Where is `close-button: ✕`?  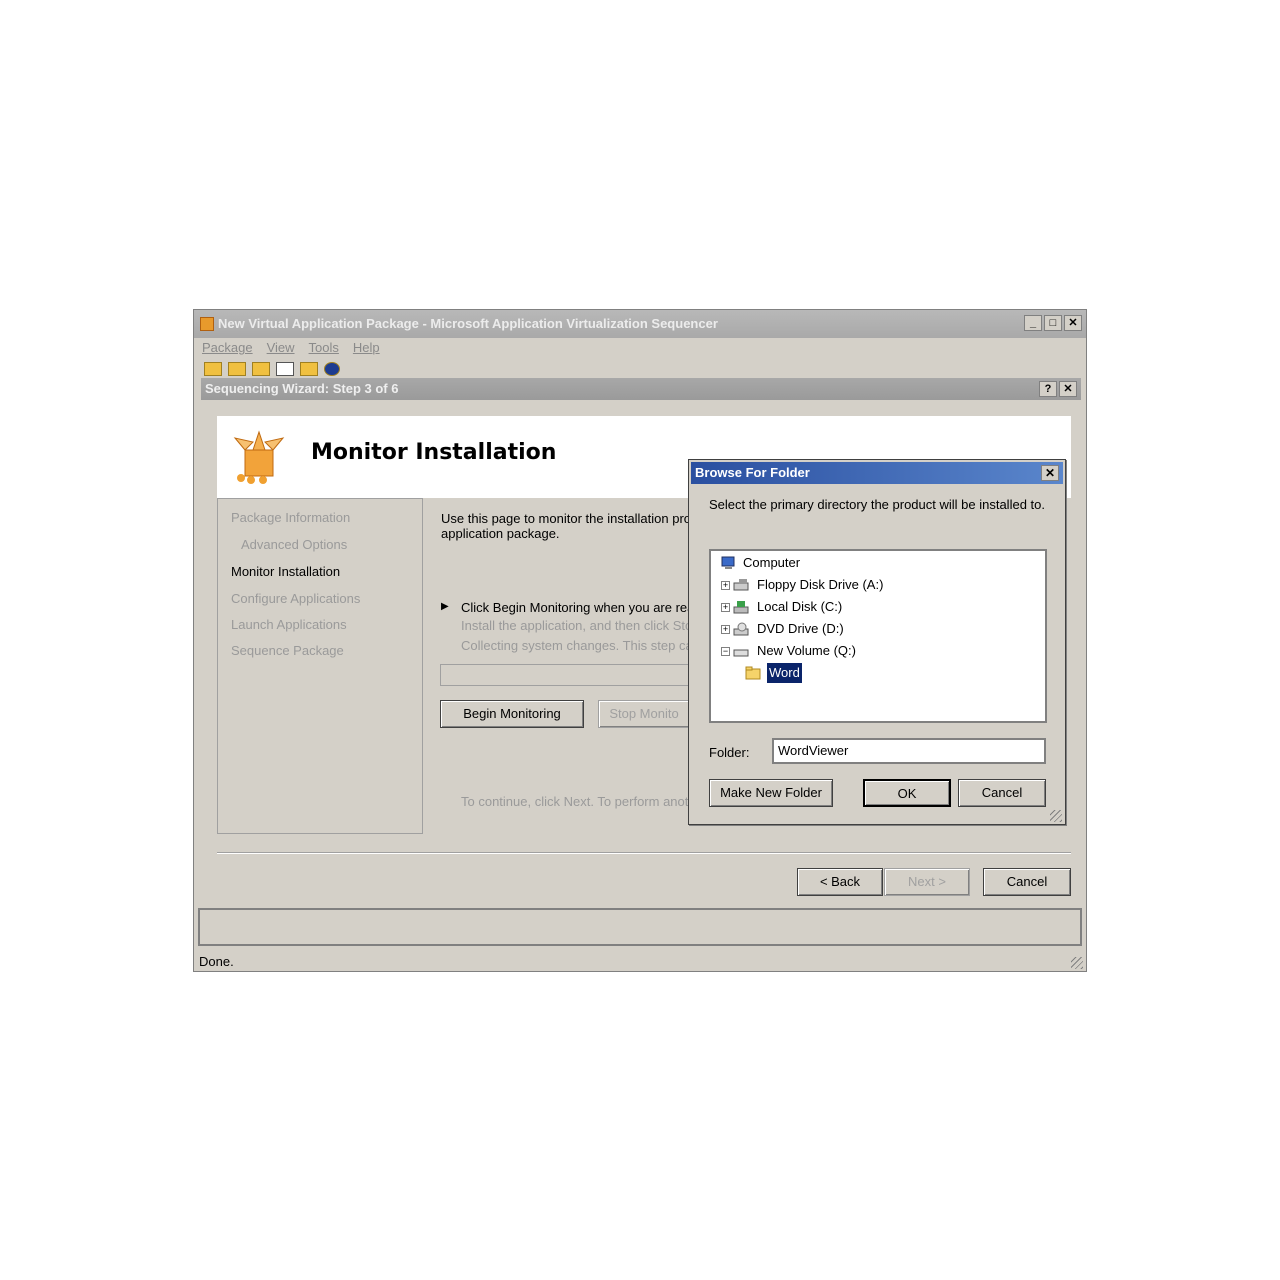 close-button: ✕ is located at coordinates (1073, 323).